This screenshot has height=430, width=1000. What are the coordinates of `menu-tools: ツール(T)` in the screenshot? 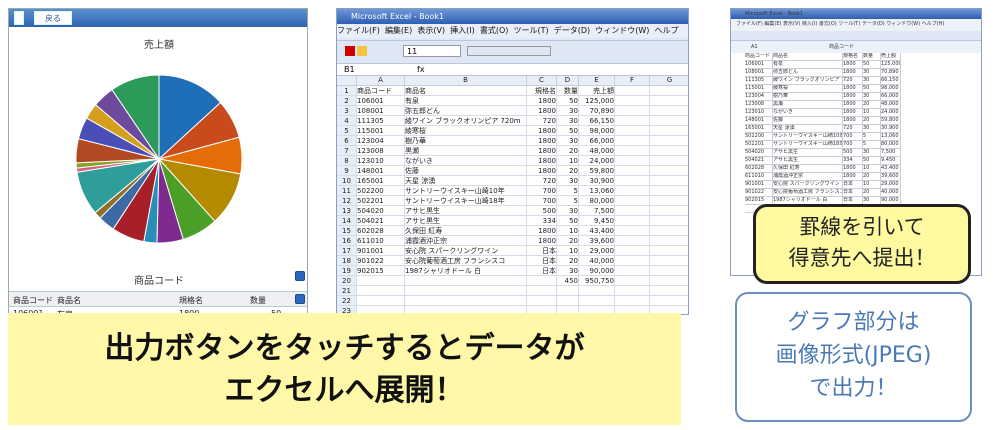 It's located at (530, 30).